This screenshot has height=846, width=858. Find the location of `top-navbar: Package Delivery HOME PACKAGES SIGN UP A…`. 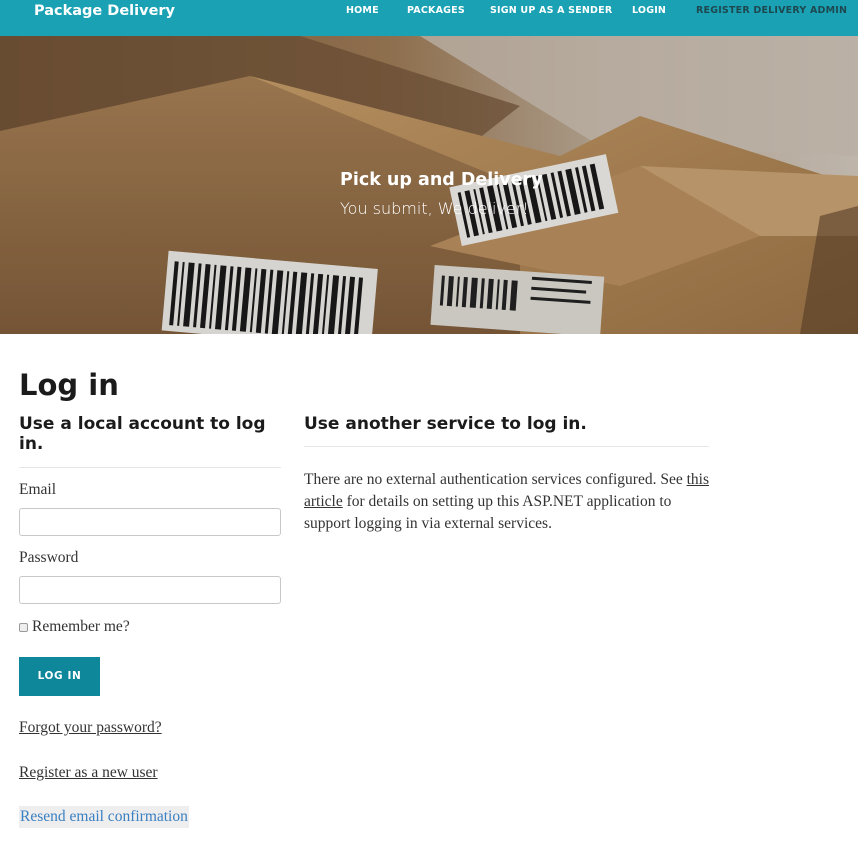

top-navbar: Package Delivery HOME PACKAGES SIGN UP A… is located at coordinates (429, 18).